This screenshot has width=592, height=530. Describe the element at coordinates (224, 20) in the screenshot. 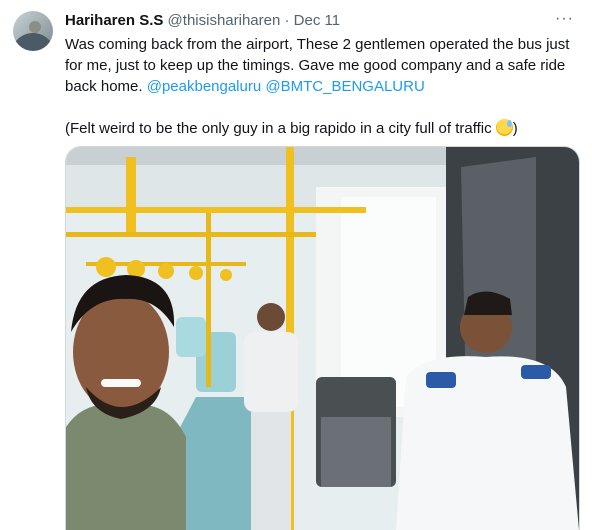

I see `author-handle: @thisishariharen` at that location.